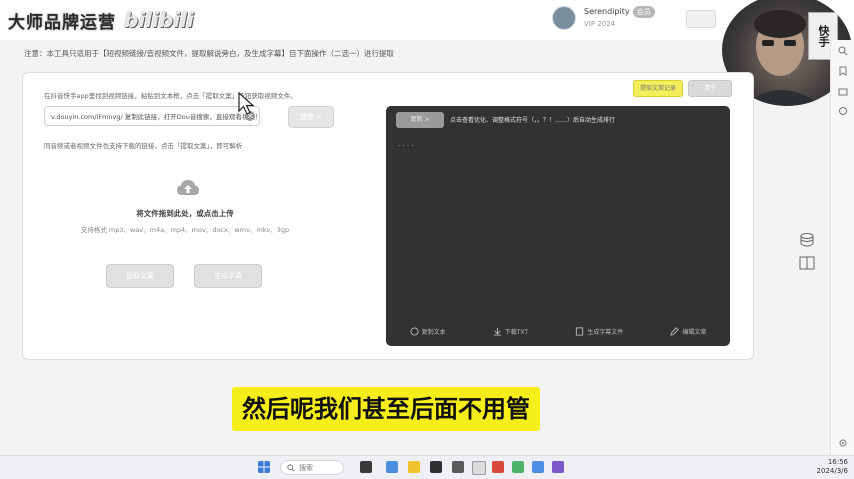  Describe the element at coordinates (843, 443) in the screenshot. I see `gear-icon` at that location.